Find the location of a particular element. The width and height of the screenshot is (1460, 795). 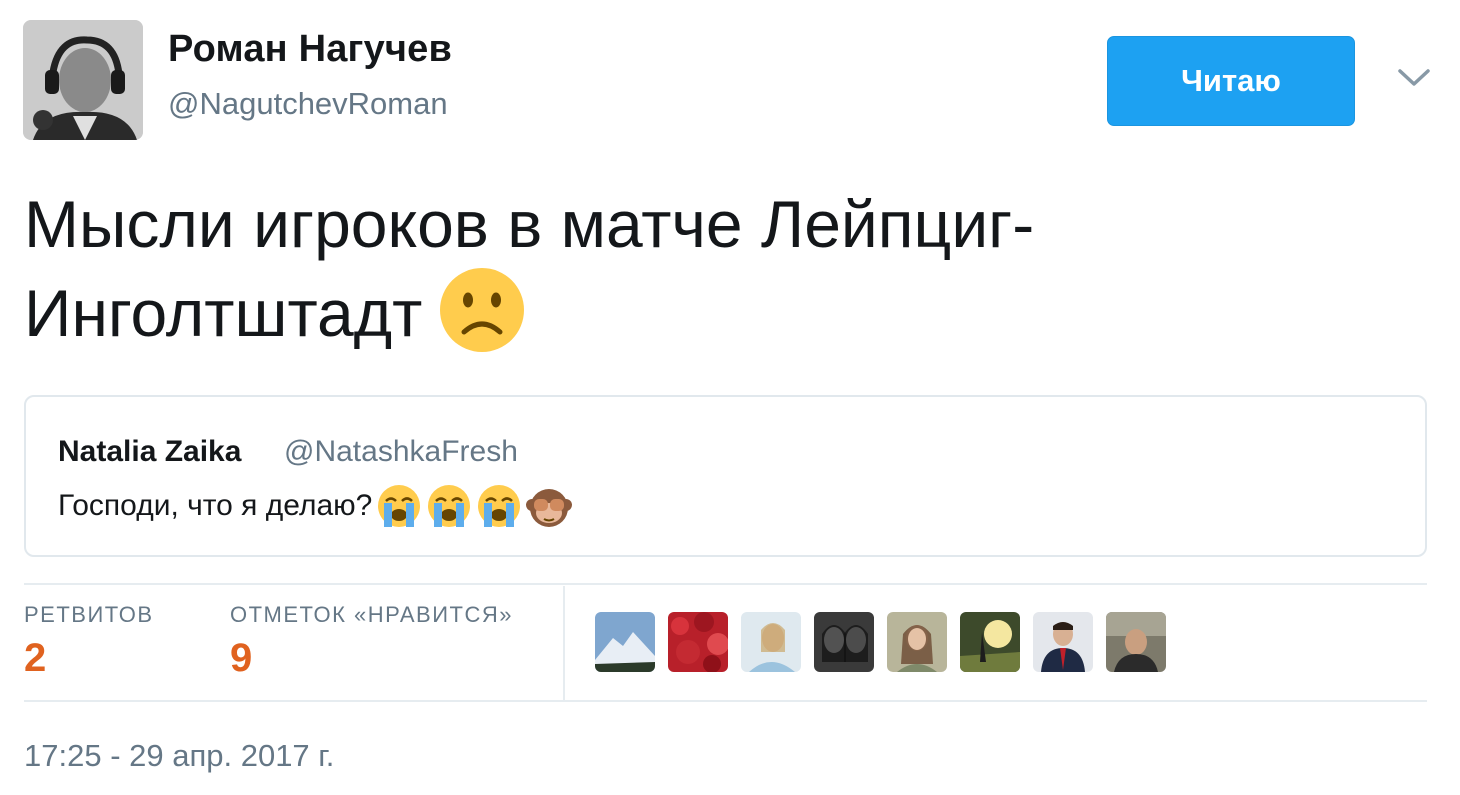

retweets-label: РЕТВИТОВ is located at coordinates (89, 615).